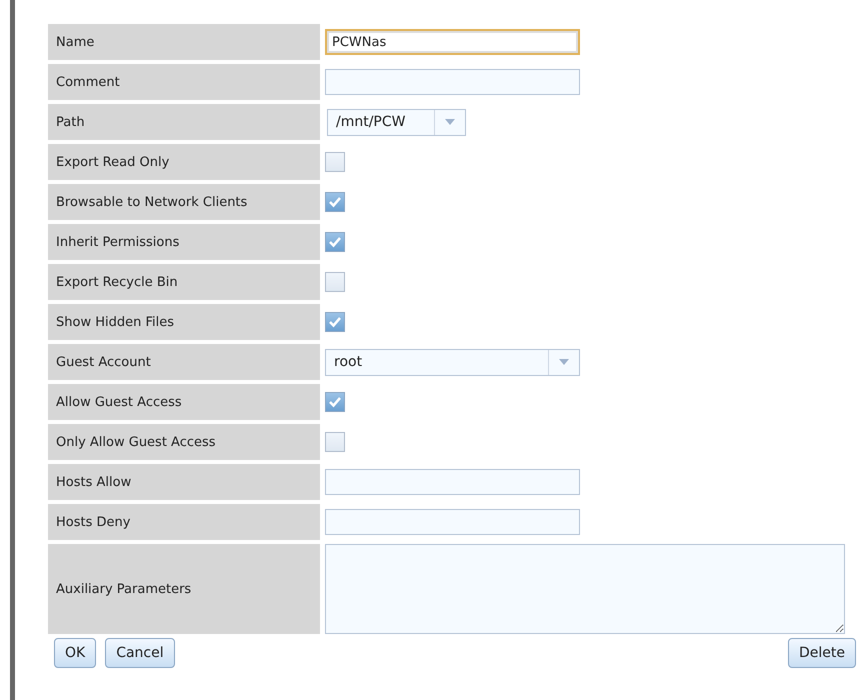 Image resolution: width=868 pixels, height=700 pixels. I want to click on field-label: Hosts Deny, so click(184, 522).